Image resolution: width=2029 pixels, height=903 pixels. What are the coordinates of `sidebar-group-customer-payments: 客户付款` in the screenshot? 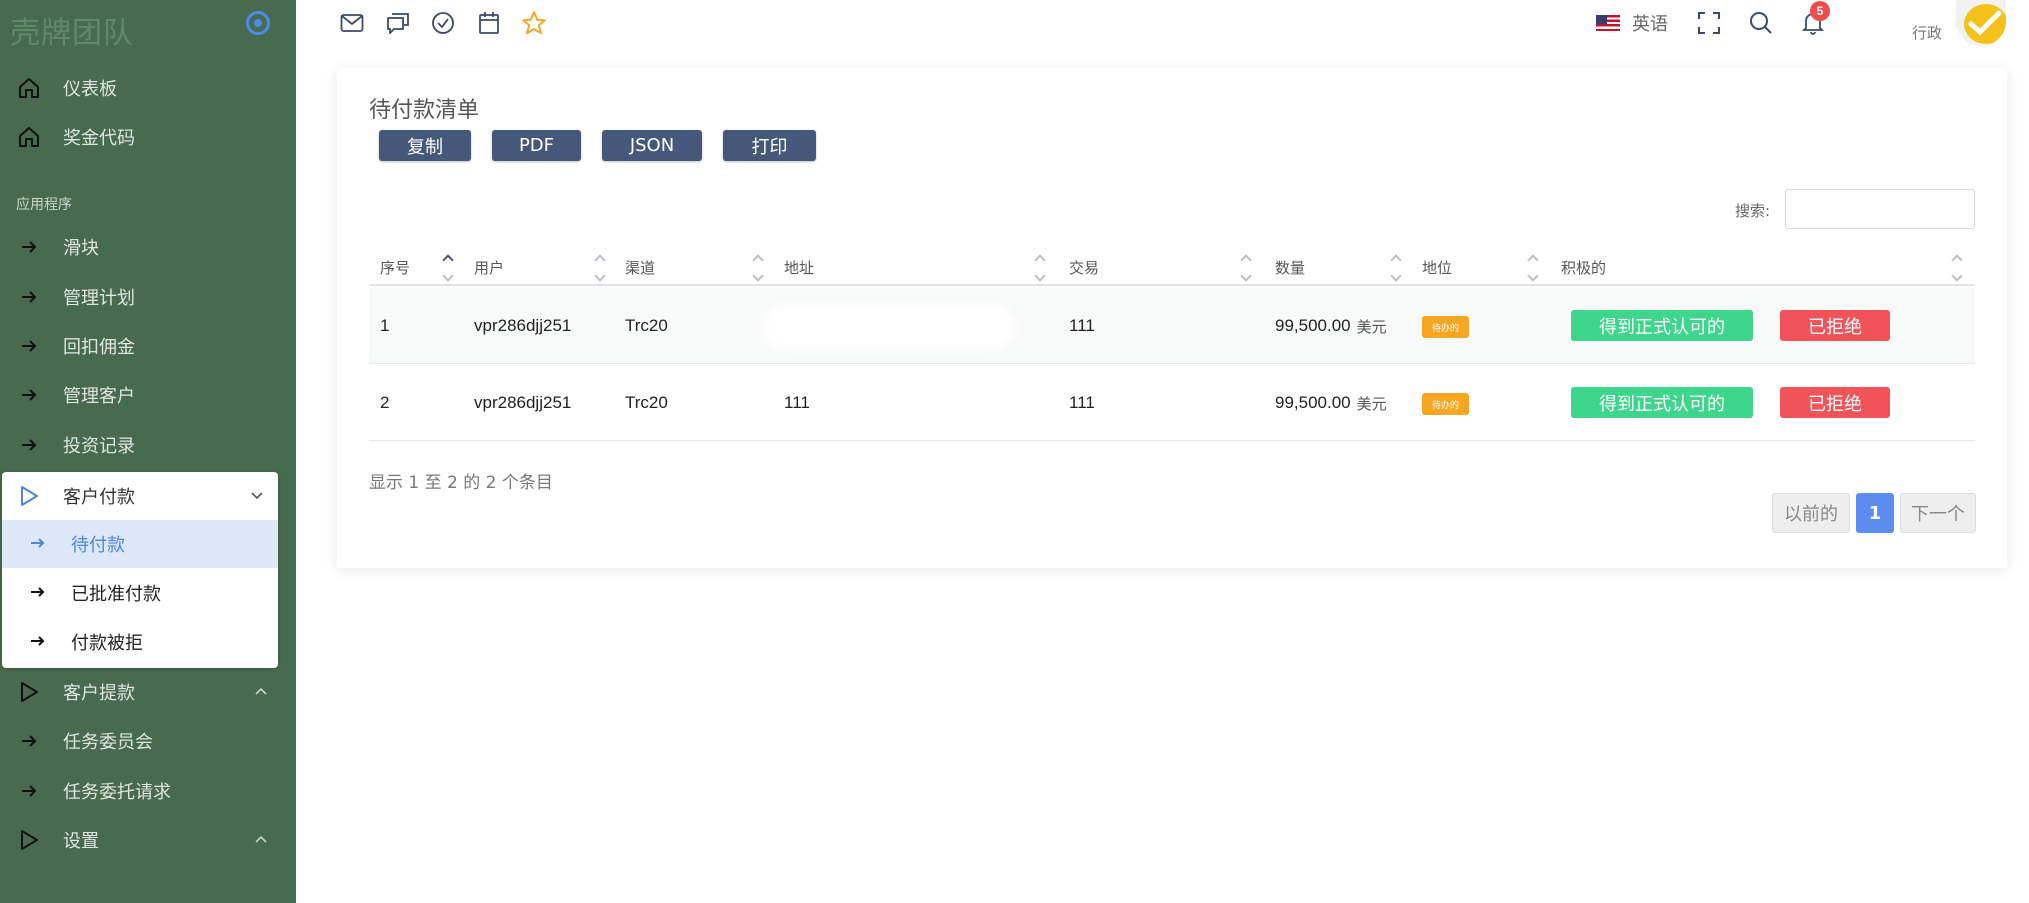 It's located at (140, 496).